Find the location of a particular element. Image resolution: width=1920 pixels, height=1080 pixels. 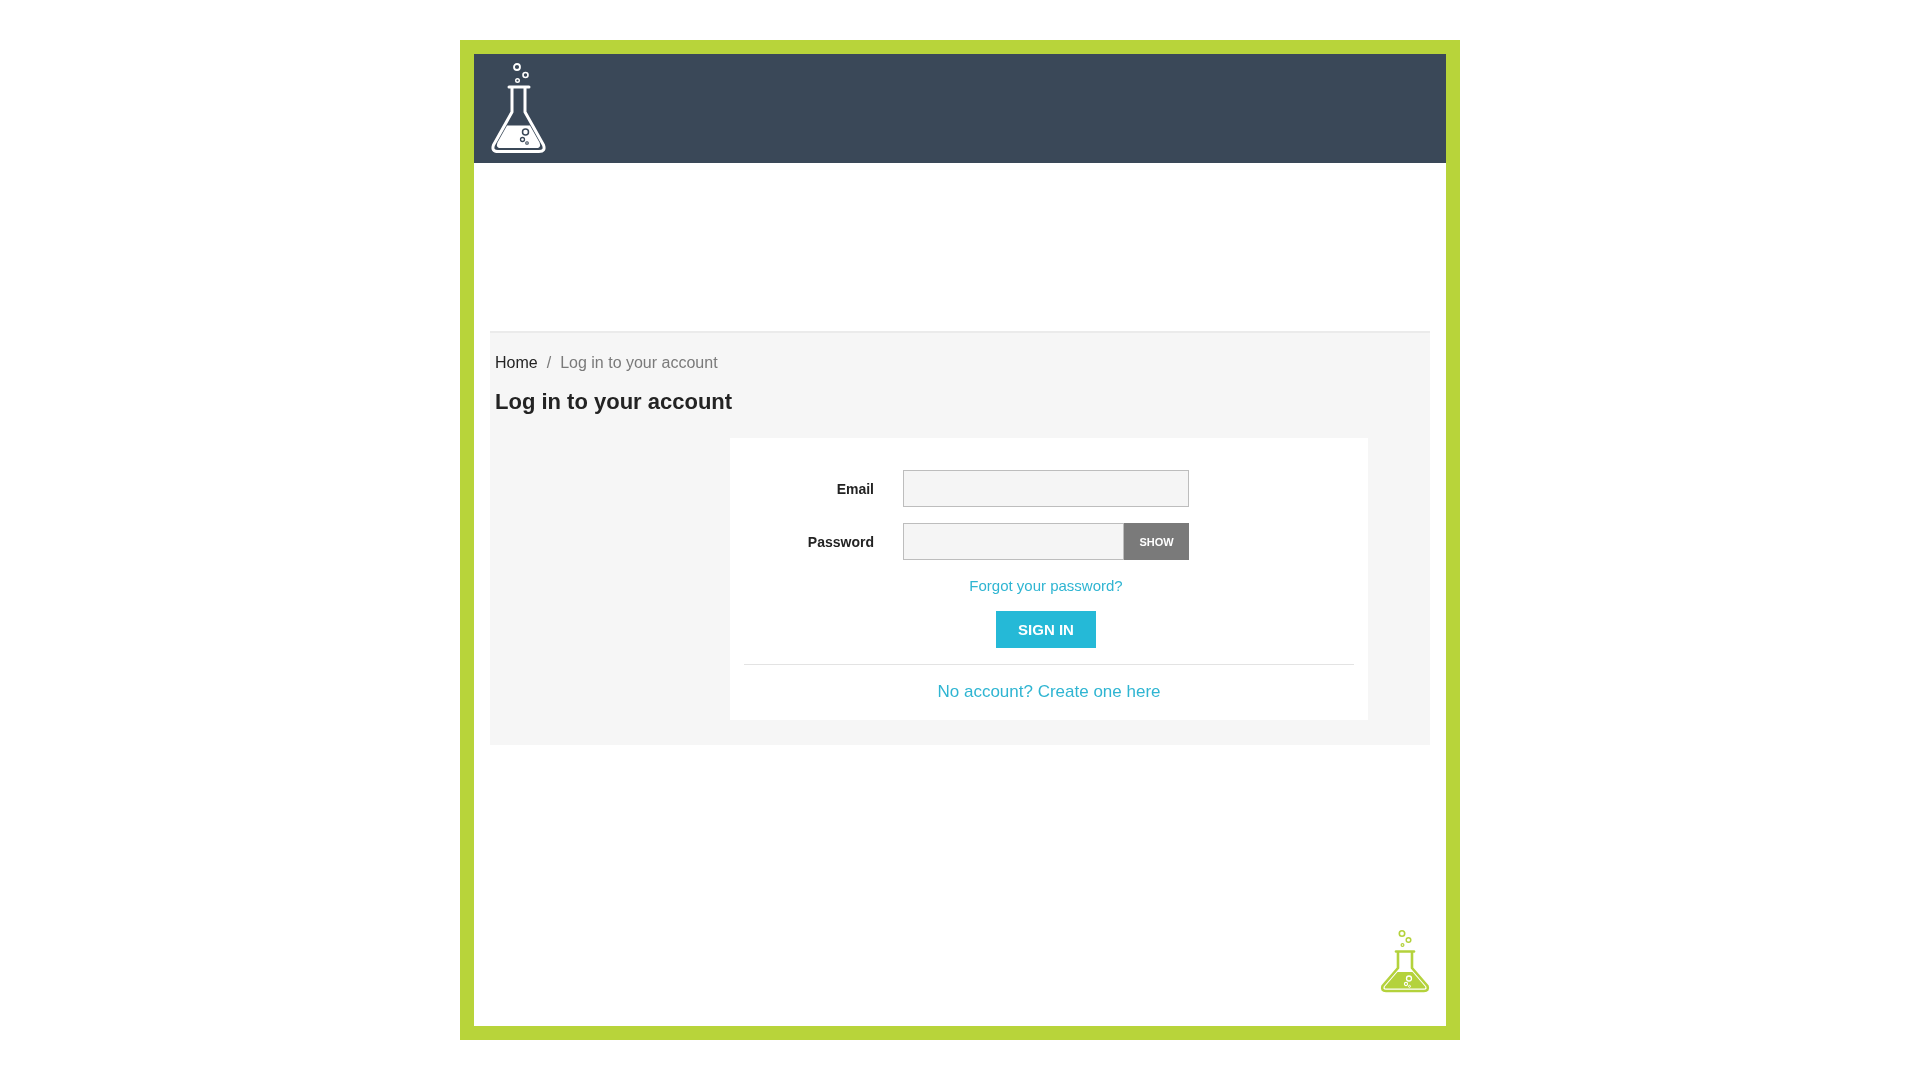

field-label: Password is located at coordinates (840, 541).